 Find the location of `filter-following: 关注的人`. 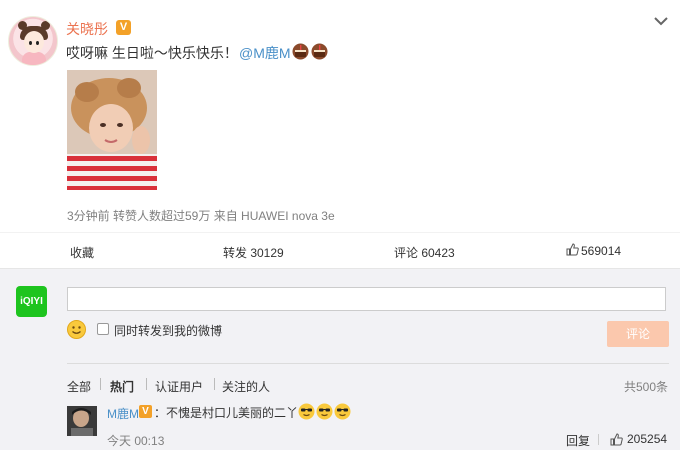

filter-following: 关注的人 is located at coordinates (246, 386).